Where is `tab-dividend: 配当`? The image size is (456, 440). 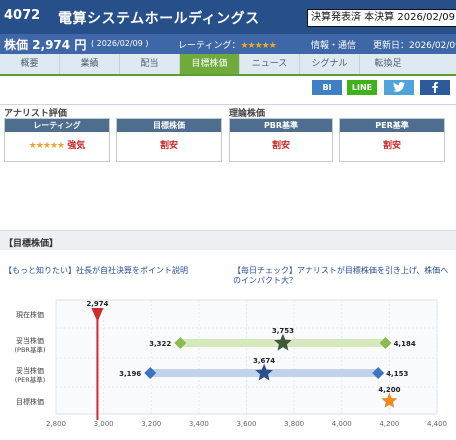 tab-dividend: 配当 is located at coordinates (150, 64).